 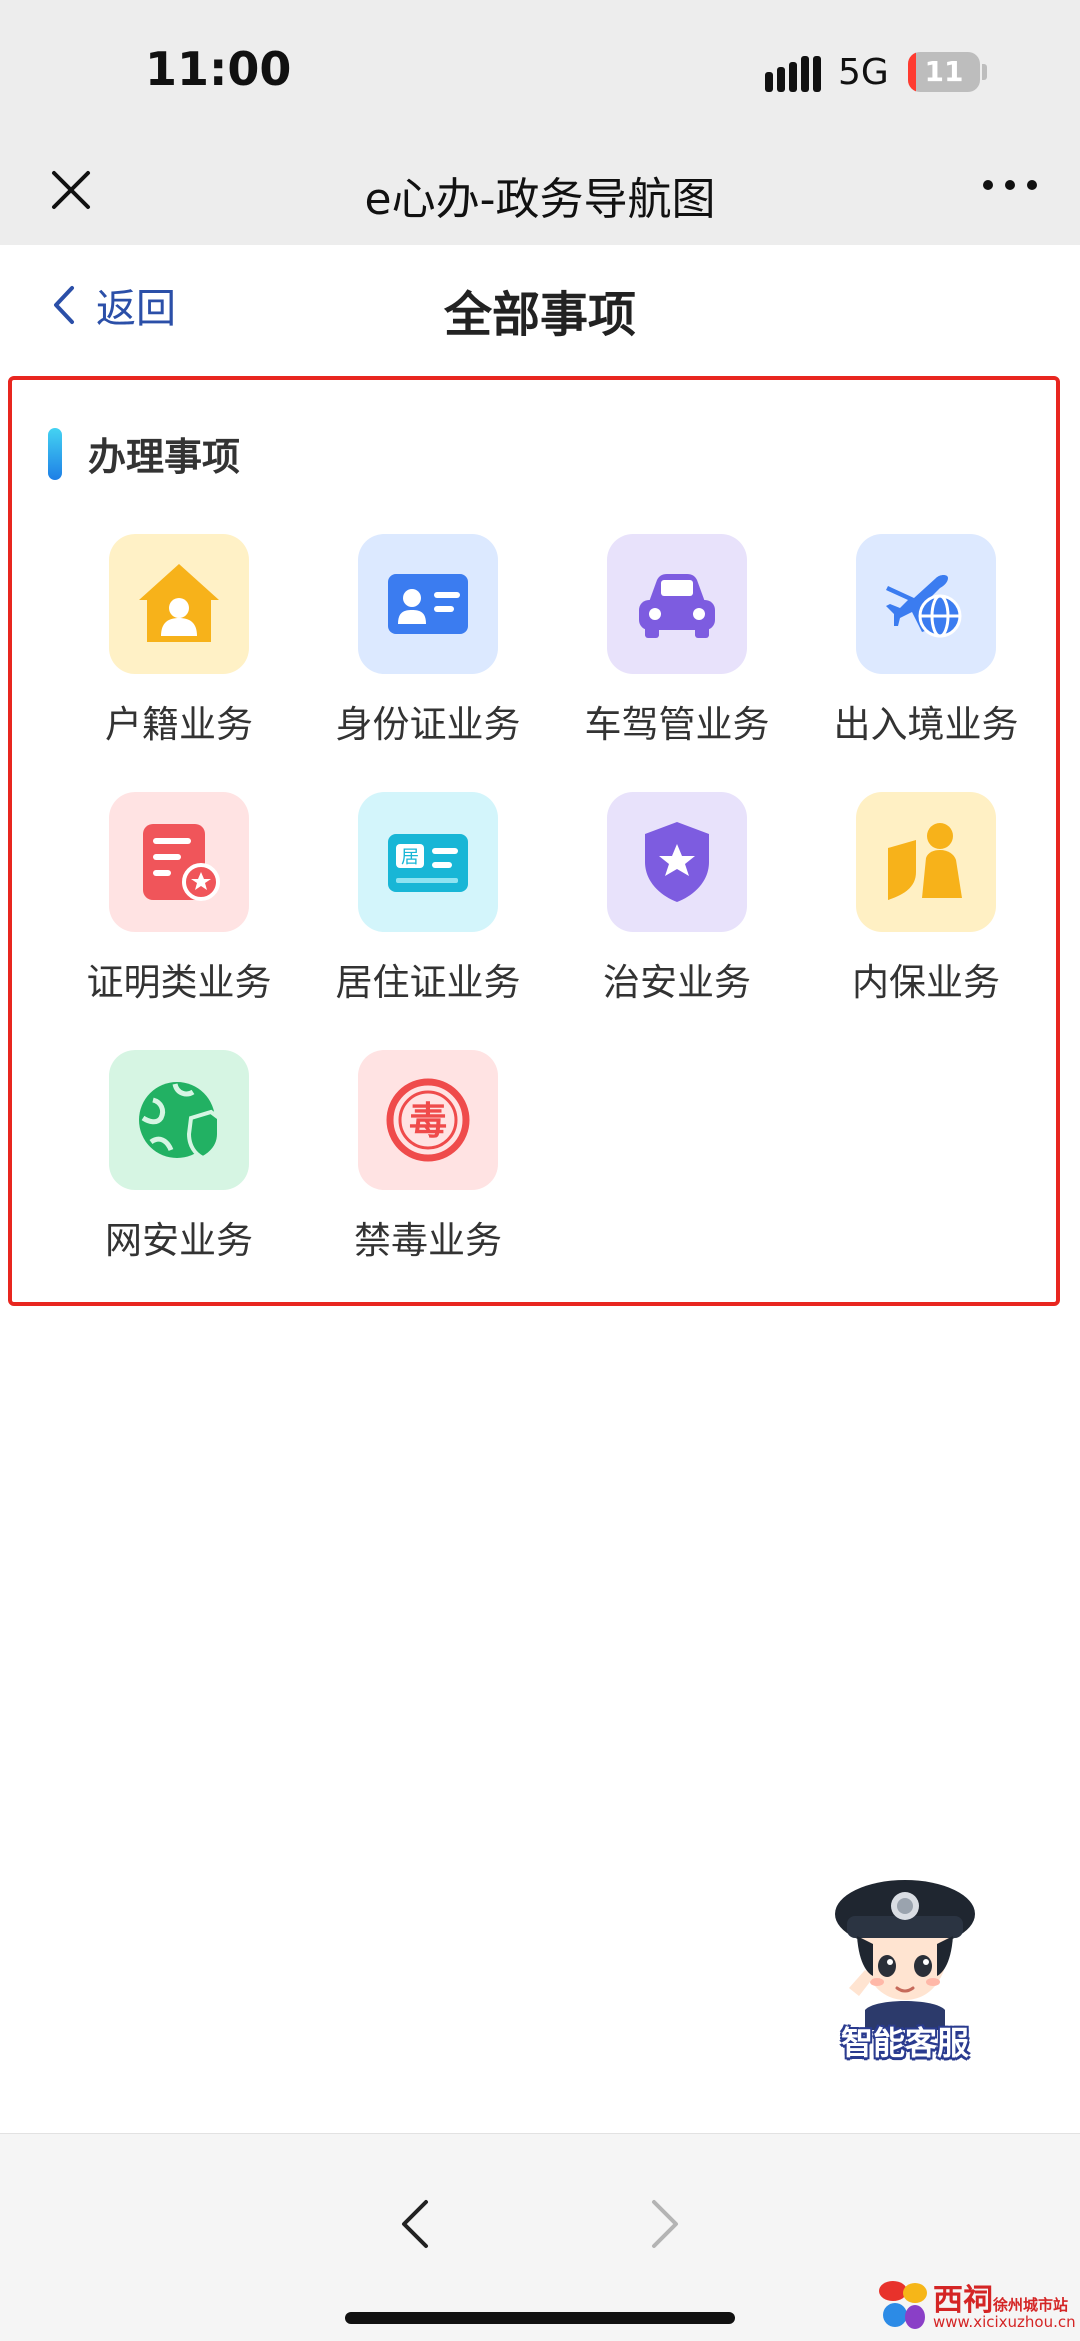 What do you see at coordinates (410, 857) in the screenshot?
I see `svg-text: 居` at bounding box center [410, 857].